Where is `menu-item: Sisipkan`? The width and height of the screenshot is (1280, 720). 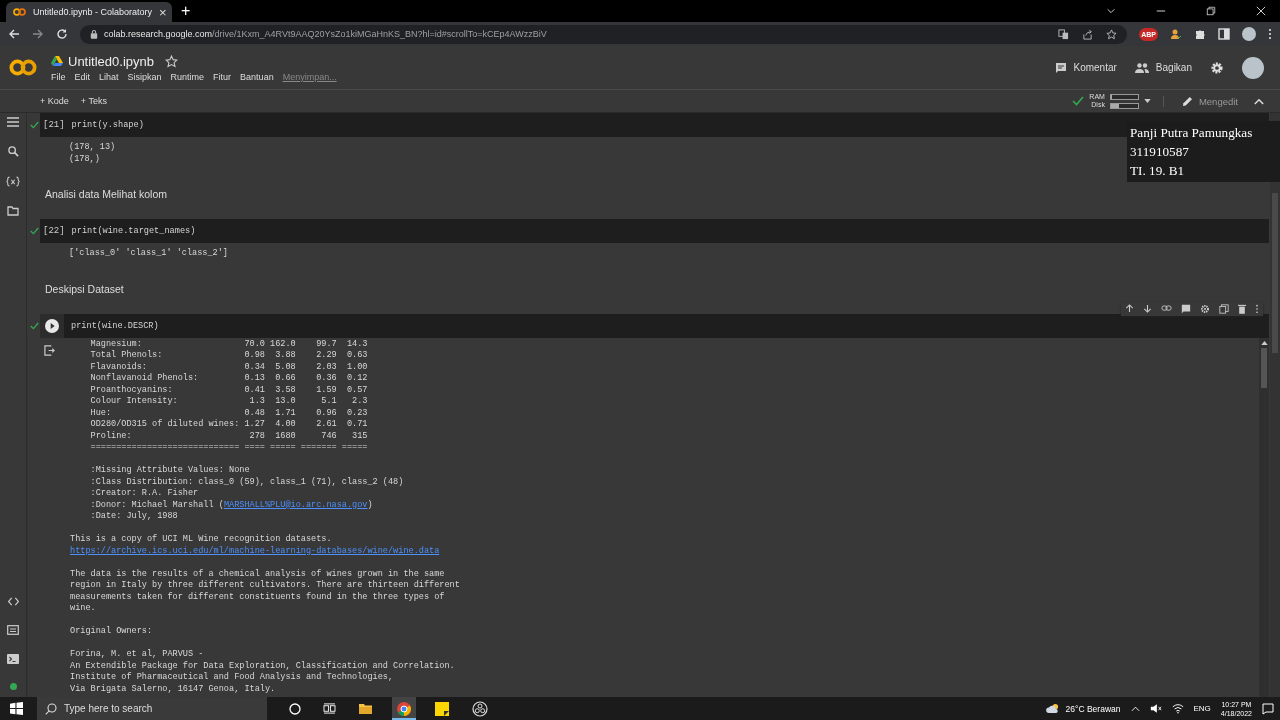 menu-item: Sisipkan is located at coordinates (144, 76).